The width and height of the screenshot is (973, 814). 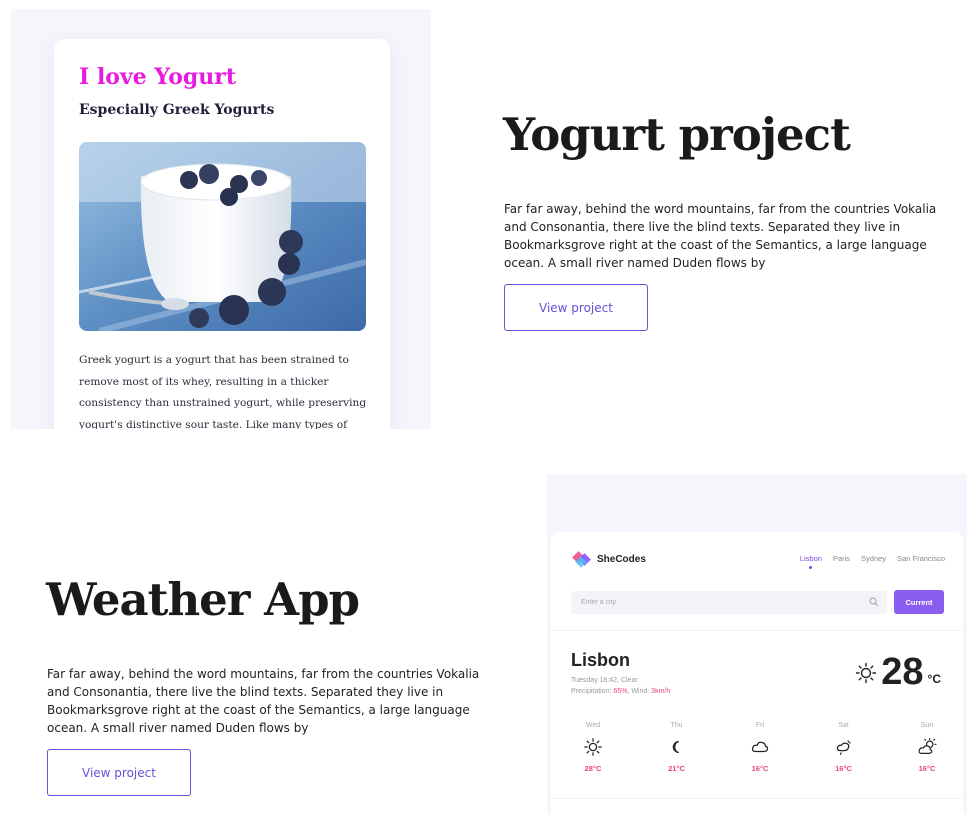 I want to click on current-city-name: Lisbon, so click(x=600, y=660).